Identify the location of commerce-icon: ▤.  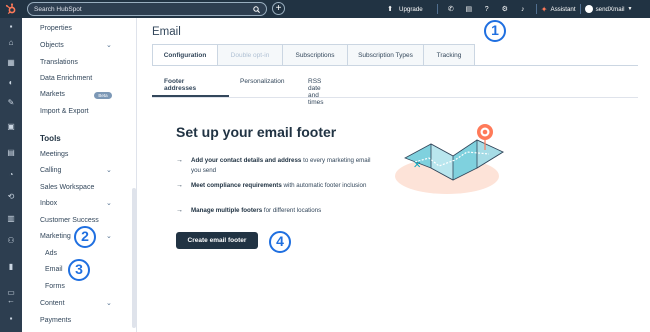
(11, 152).